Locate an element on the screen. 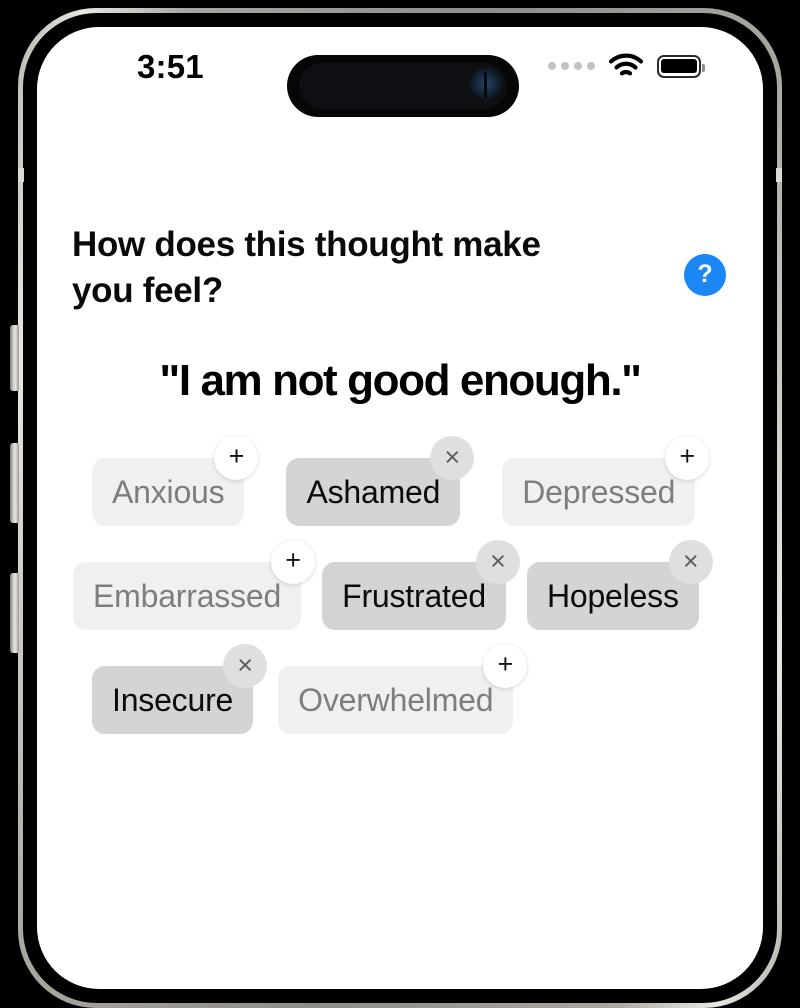 The image size is (800, 1008). close-icon-hopeless: × is located at coordinates (690, 562).